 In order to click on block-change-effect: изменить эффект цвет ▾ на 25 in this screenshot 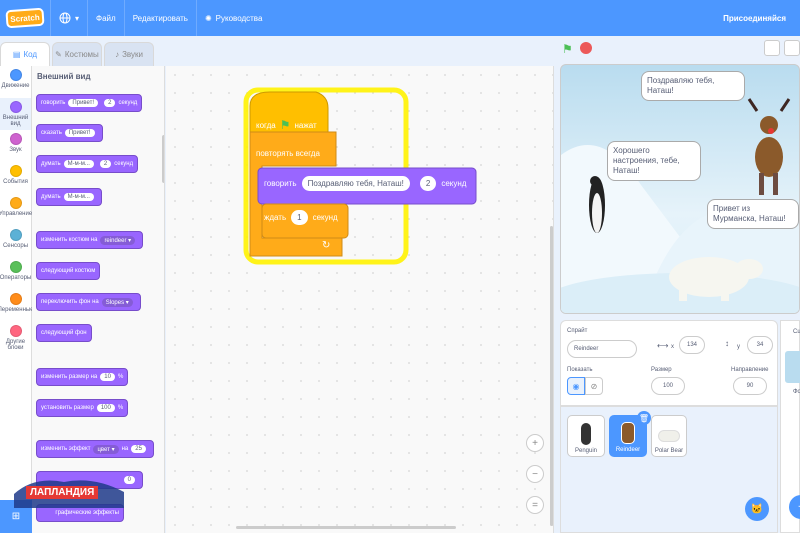, I will do `click(95, 449)`.